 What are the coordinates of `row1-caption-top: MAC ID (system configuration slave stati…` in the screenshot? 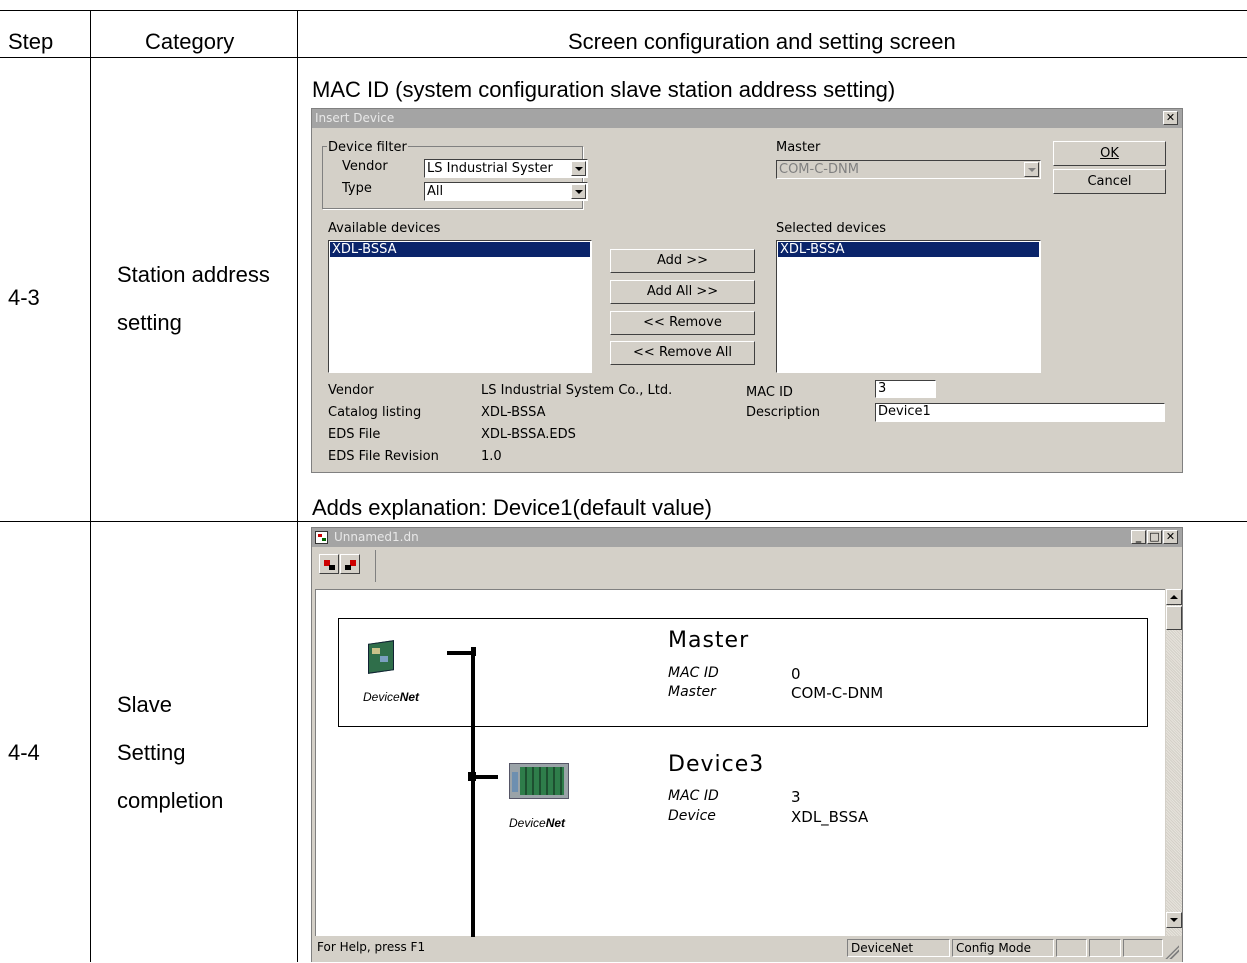 It's located at (604, 89).